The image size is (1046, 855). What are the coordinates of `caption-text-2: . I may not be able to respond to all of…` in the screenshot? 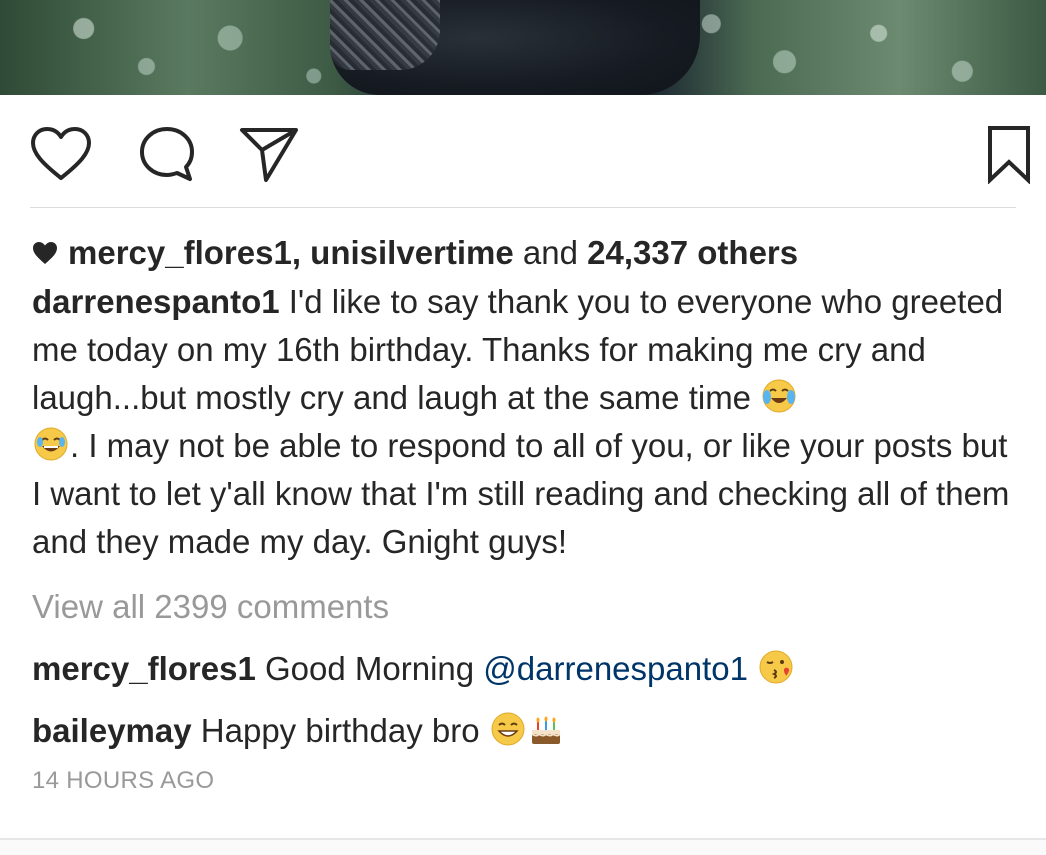 It's located at (521, 493).